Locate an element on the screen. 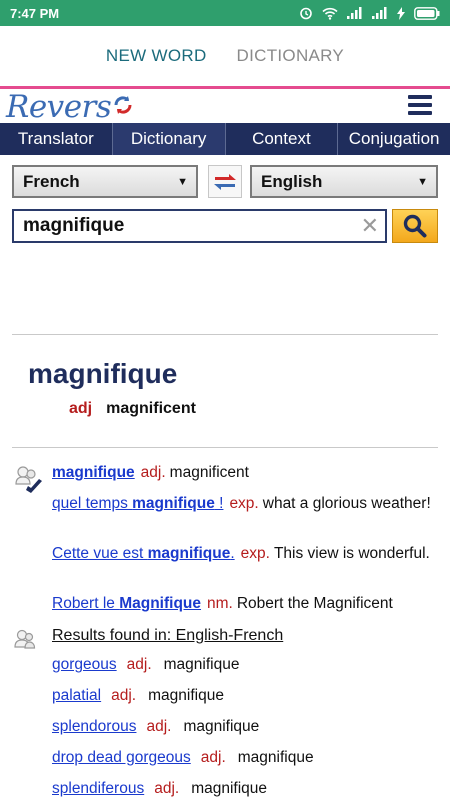 The height and width of the screenshot is (800, 450). status-bar: 7:47 PM is located at coordinates (225, 13).